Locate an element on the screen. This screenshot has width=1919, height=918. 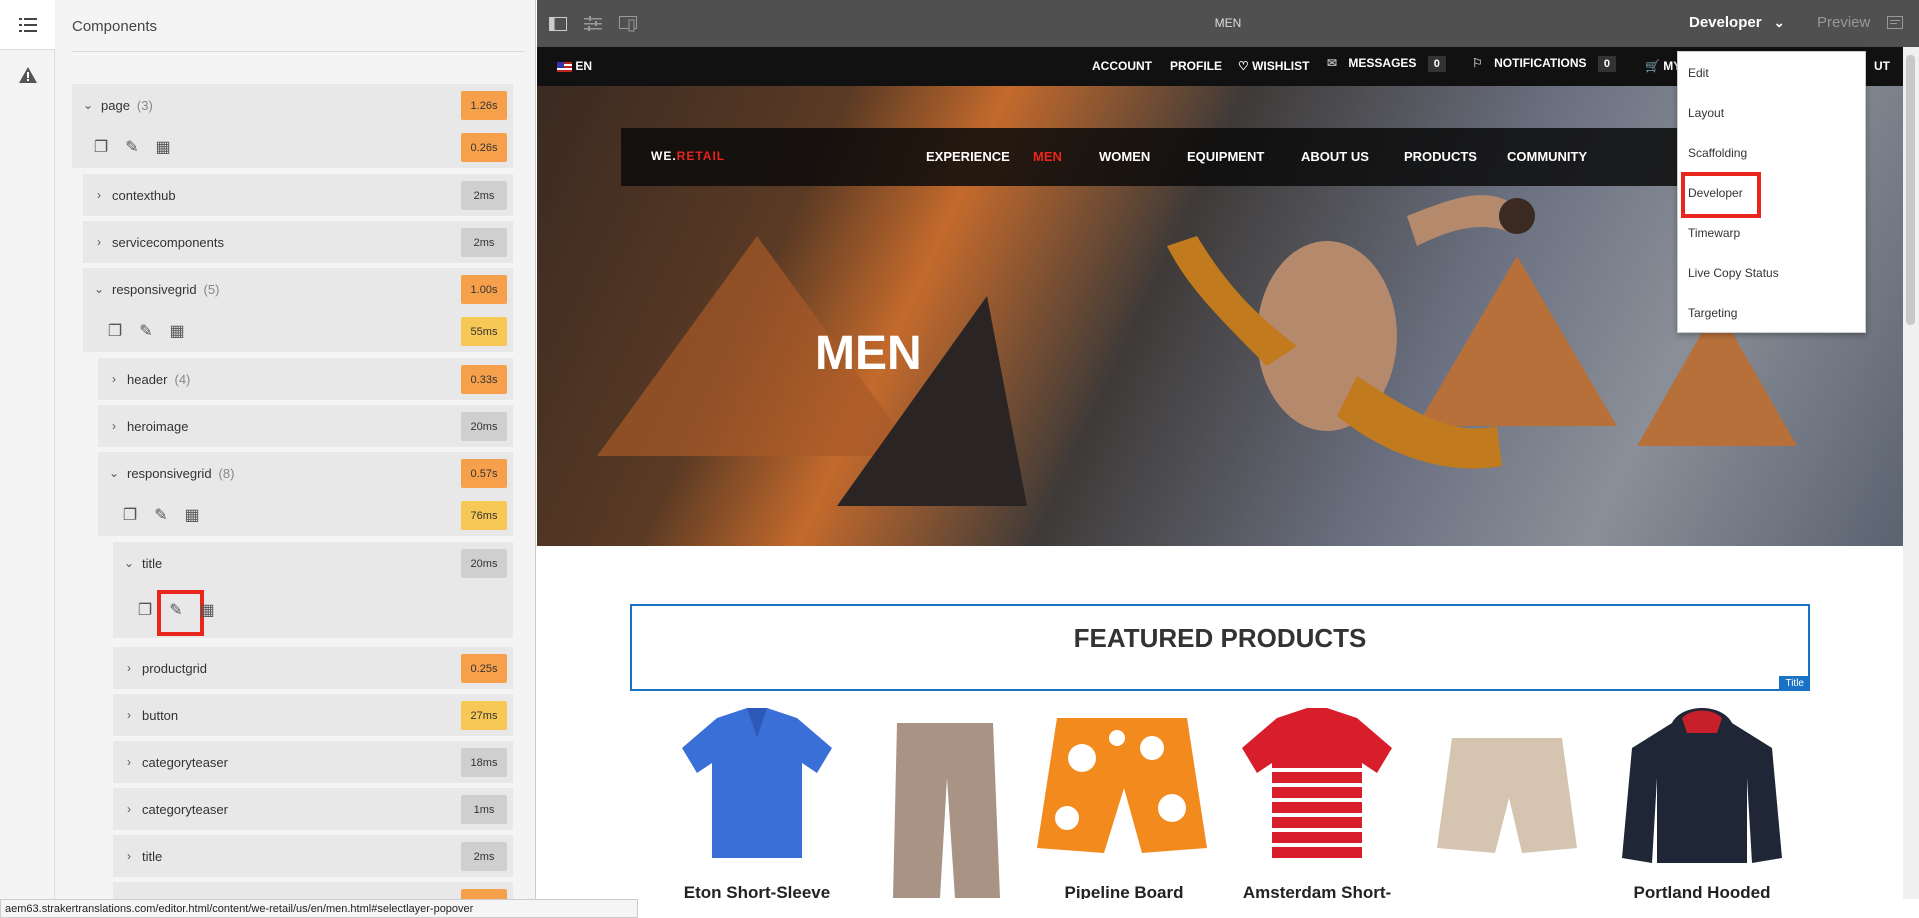
product-name: Eton Short-Sleeve is located at coordinates (757, 891).